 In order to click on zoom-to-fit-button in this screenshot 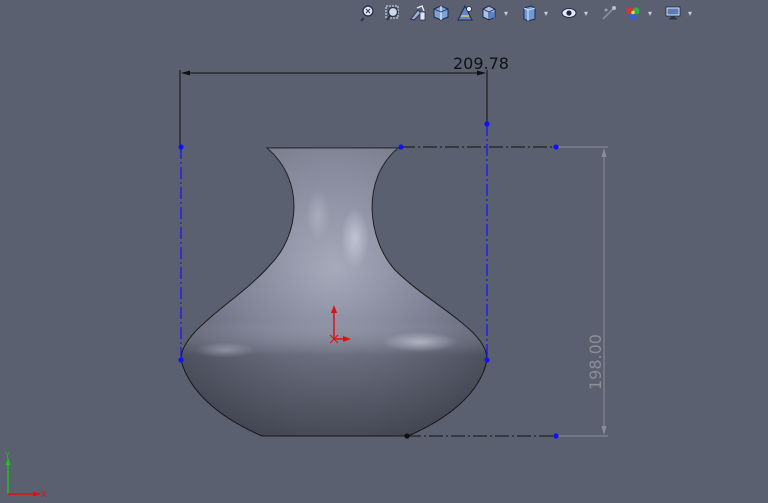, I will do `click(369, 13)`.